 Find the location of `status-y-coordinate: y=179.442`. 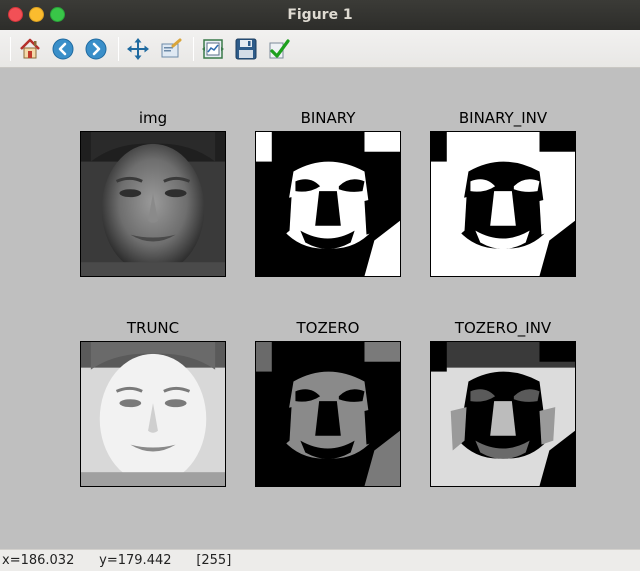

status-y-coordinate: y=179.442 is located at coordinates (135, 560).